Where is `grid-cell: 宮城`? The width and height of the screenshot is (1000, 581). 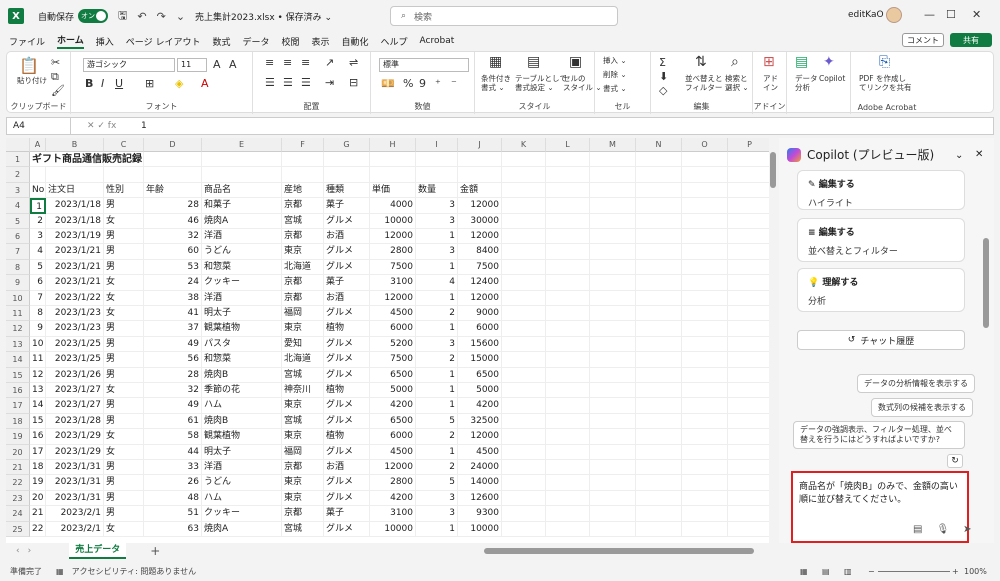
grid-cell: 宮城 is located at coordinates (303, 421).